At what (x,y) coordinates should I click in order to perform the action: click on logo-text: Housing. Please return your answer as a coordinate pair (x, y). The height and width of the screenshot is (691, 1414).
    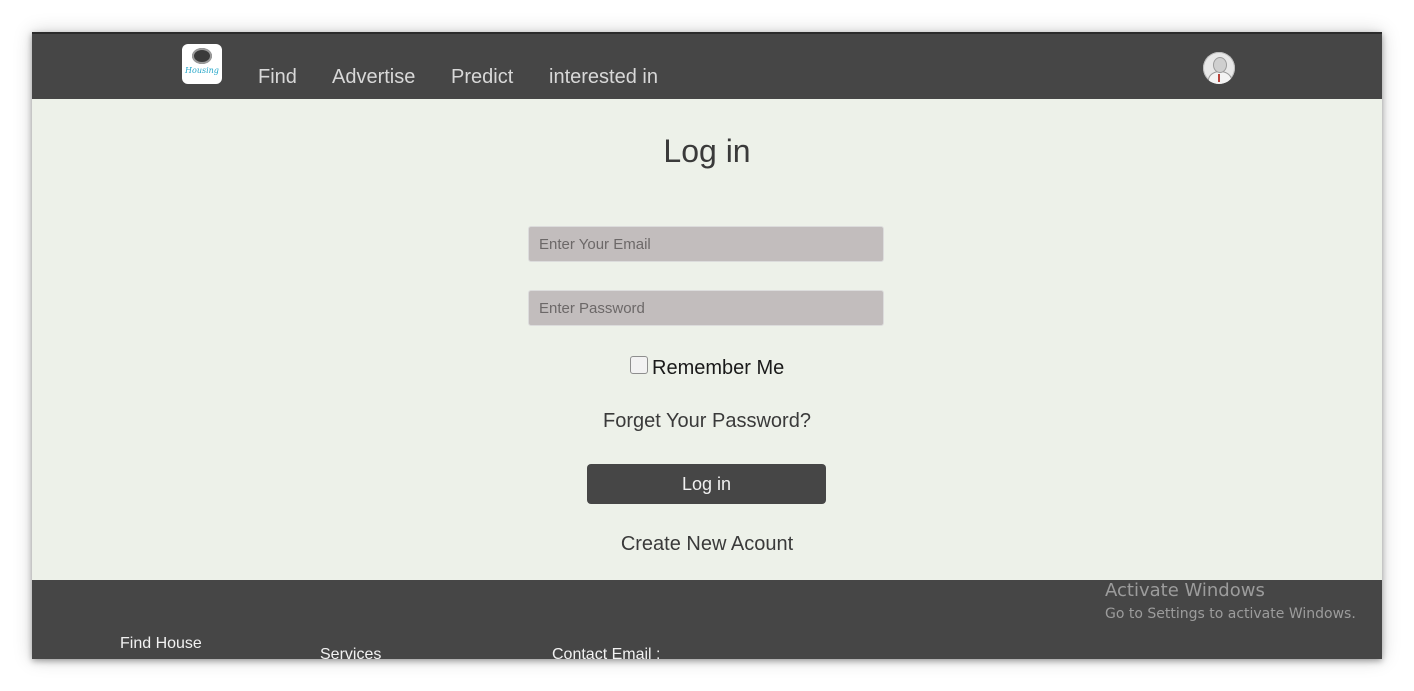
    Looking at the image, I should click on (202, 70).